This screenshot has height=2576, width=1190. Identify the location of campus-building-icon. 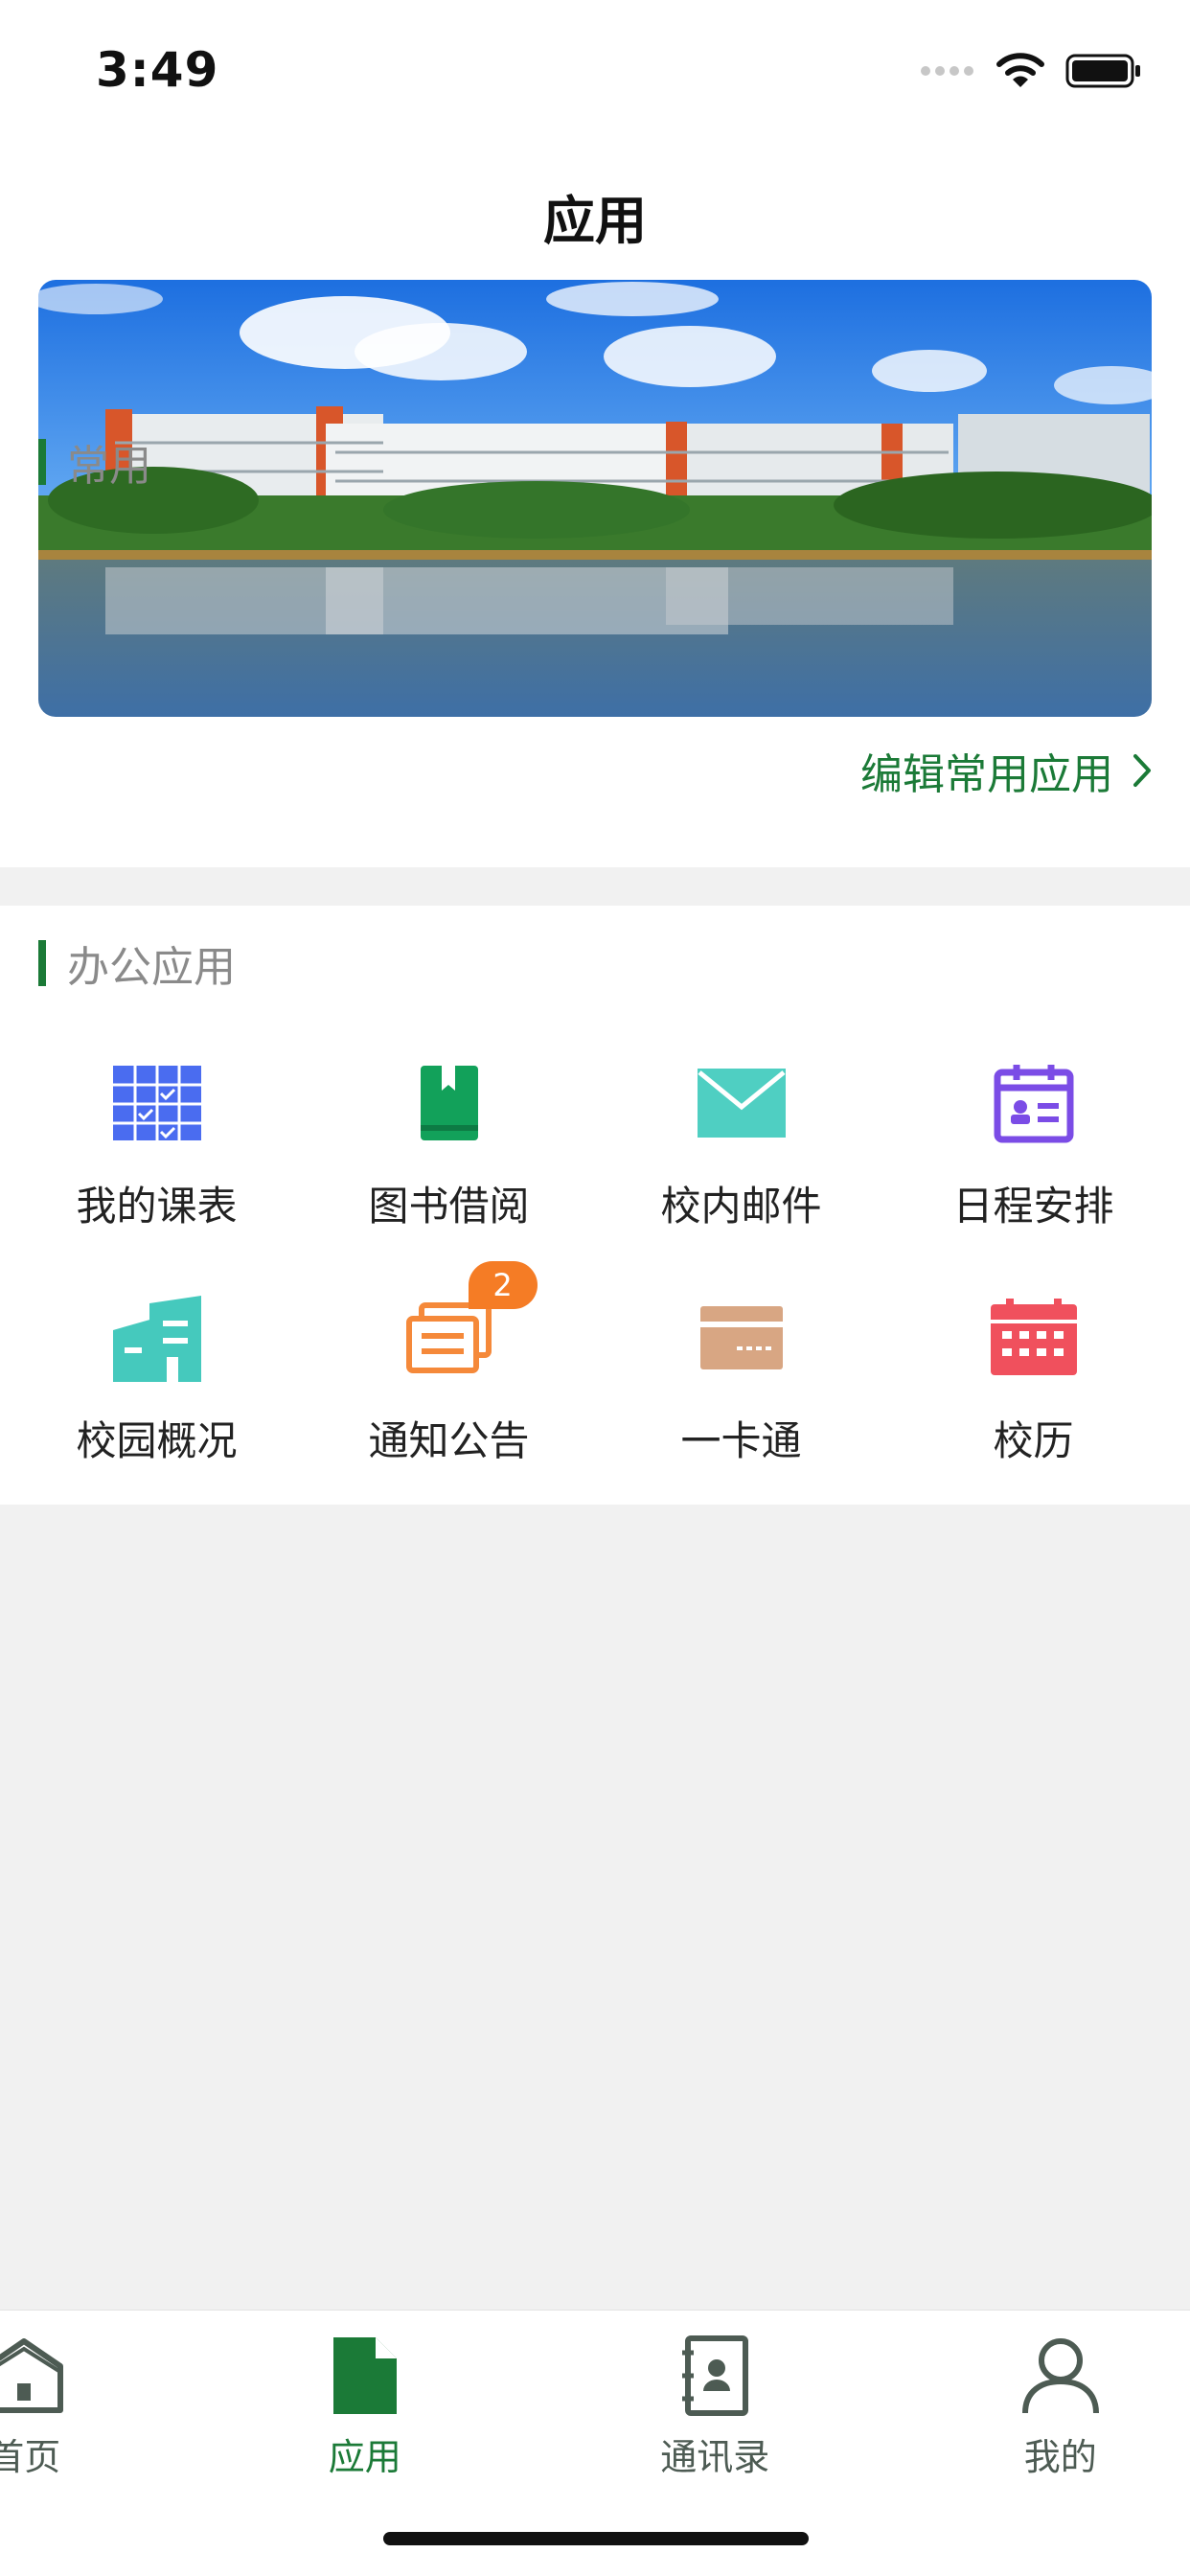
(157, 1338).